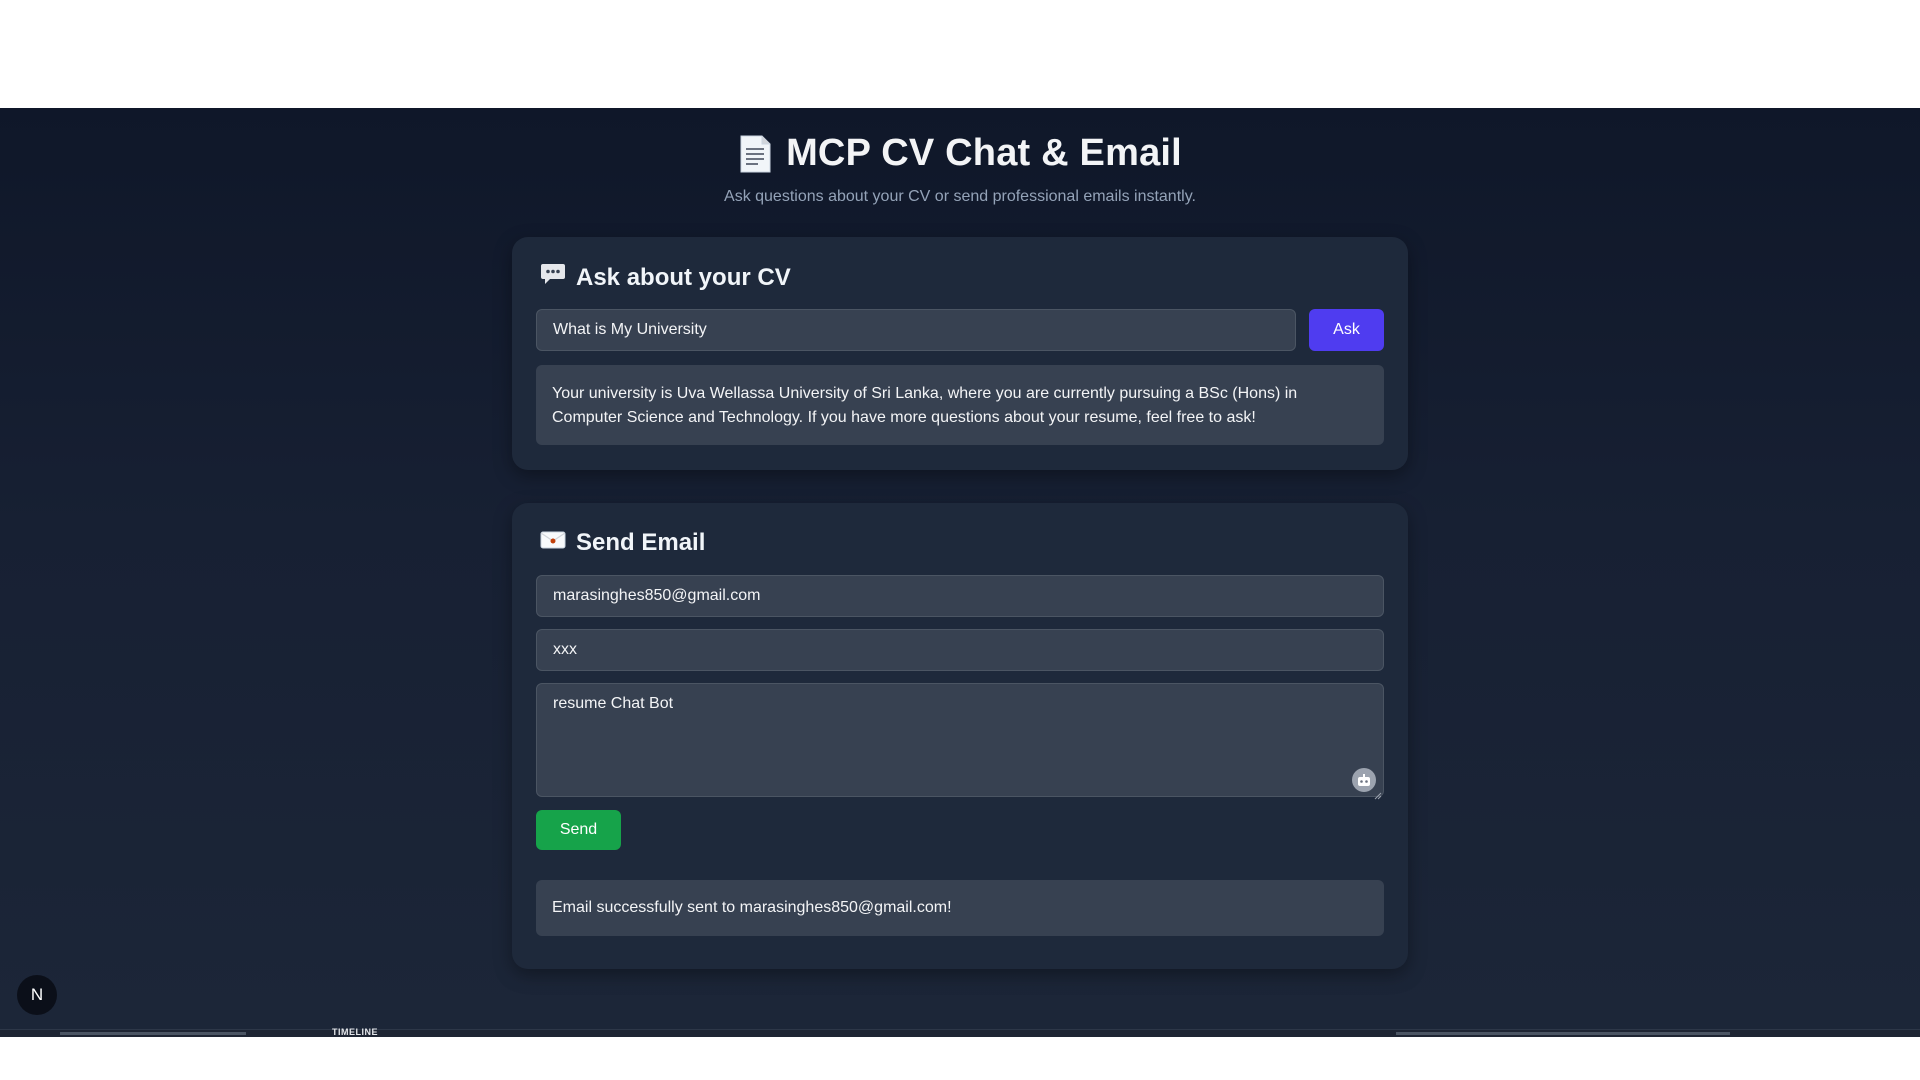 This screenshot has width=1920, height=1080. Describe the element at coordinates (960, 1058) in the screenshot. I see `bottom-white-area` at that location.